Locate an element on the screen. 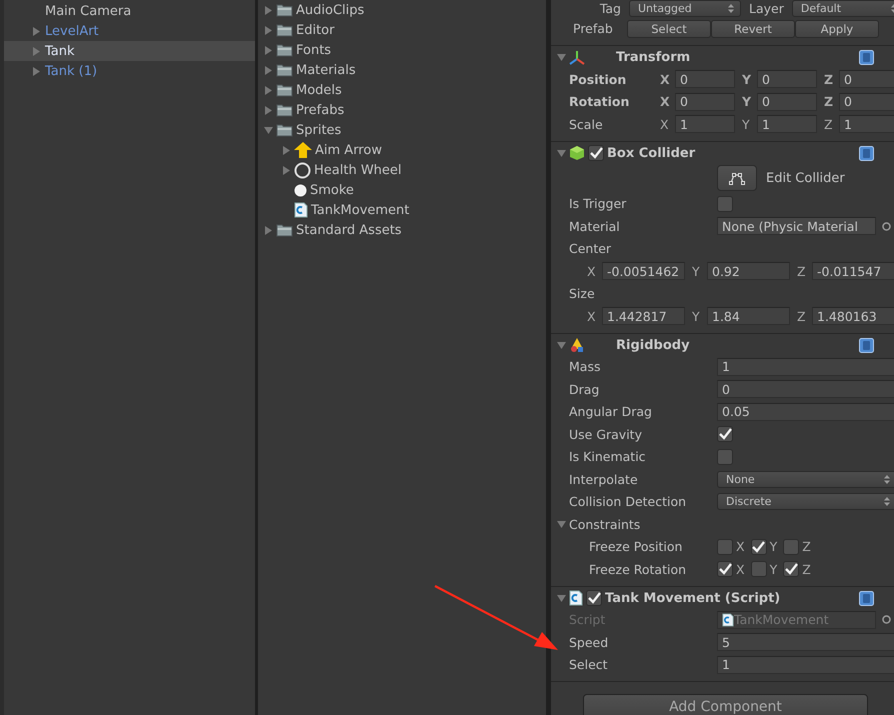 The height and width of the screenshot is (715, 894). asset-name: Sprites is located at coordinates (319, 130).